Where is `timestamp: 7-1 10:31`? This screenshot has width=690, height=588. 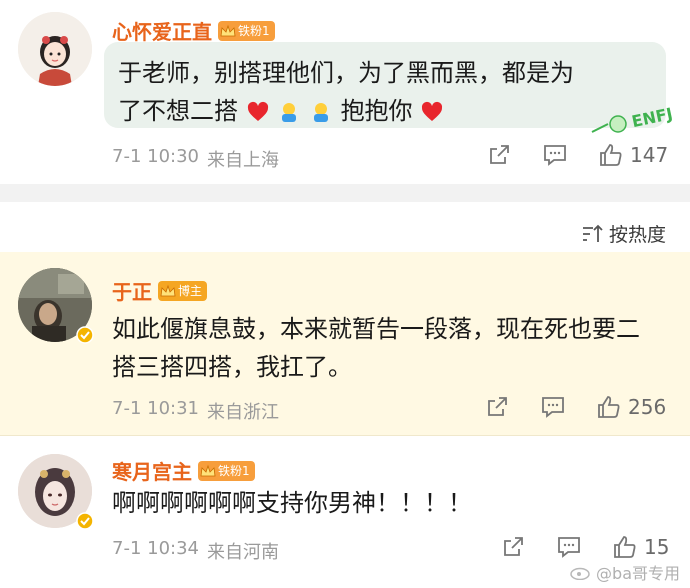 timestamp: 7-1 10:31 is located at coordinates (155, 408).